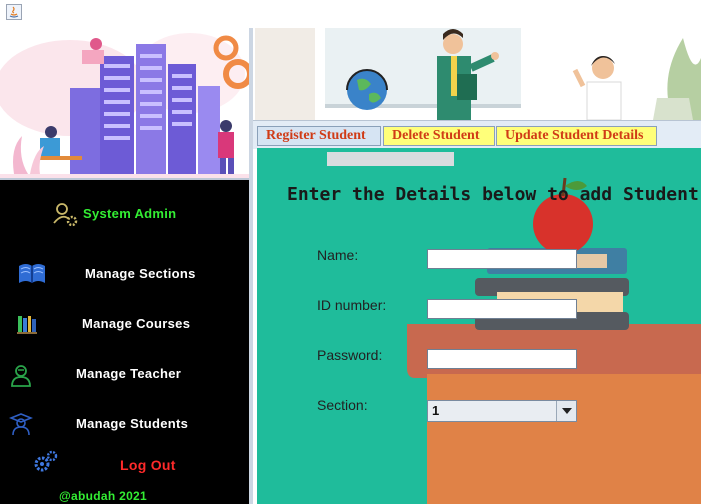  I want to click on tab-register-student: Register Student, so click(319, 136).